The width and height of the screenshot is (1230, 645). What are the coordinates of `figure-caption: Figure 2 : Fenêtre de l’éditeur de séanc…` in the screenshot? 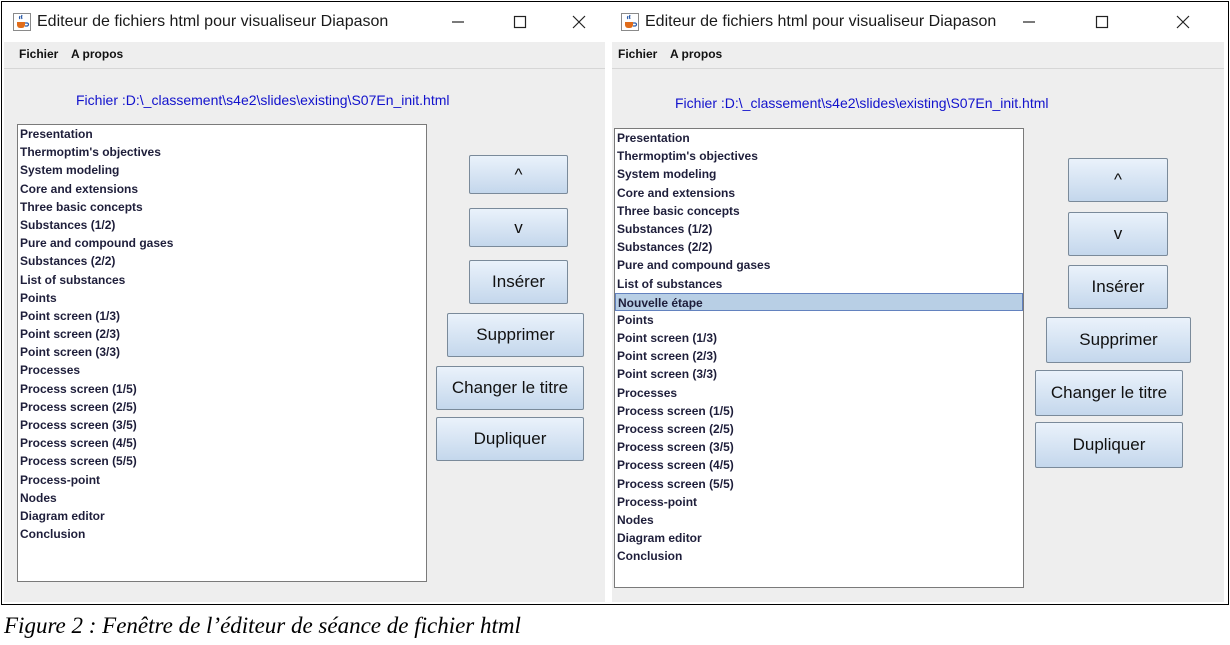 It's located at (262, 625).